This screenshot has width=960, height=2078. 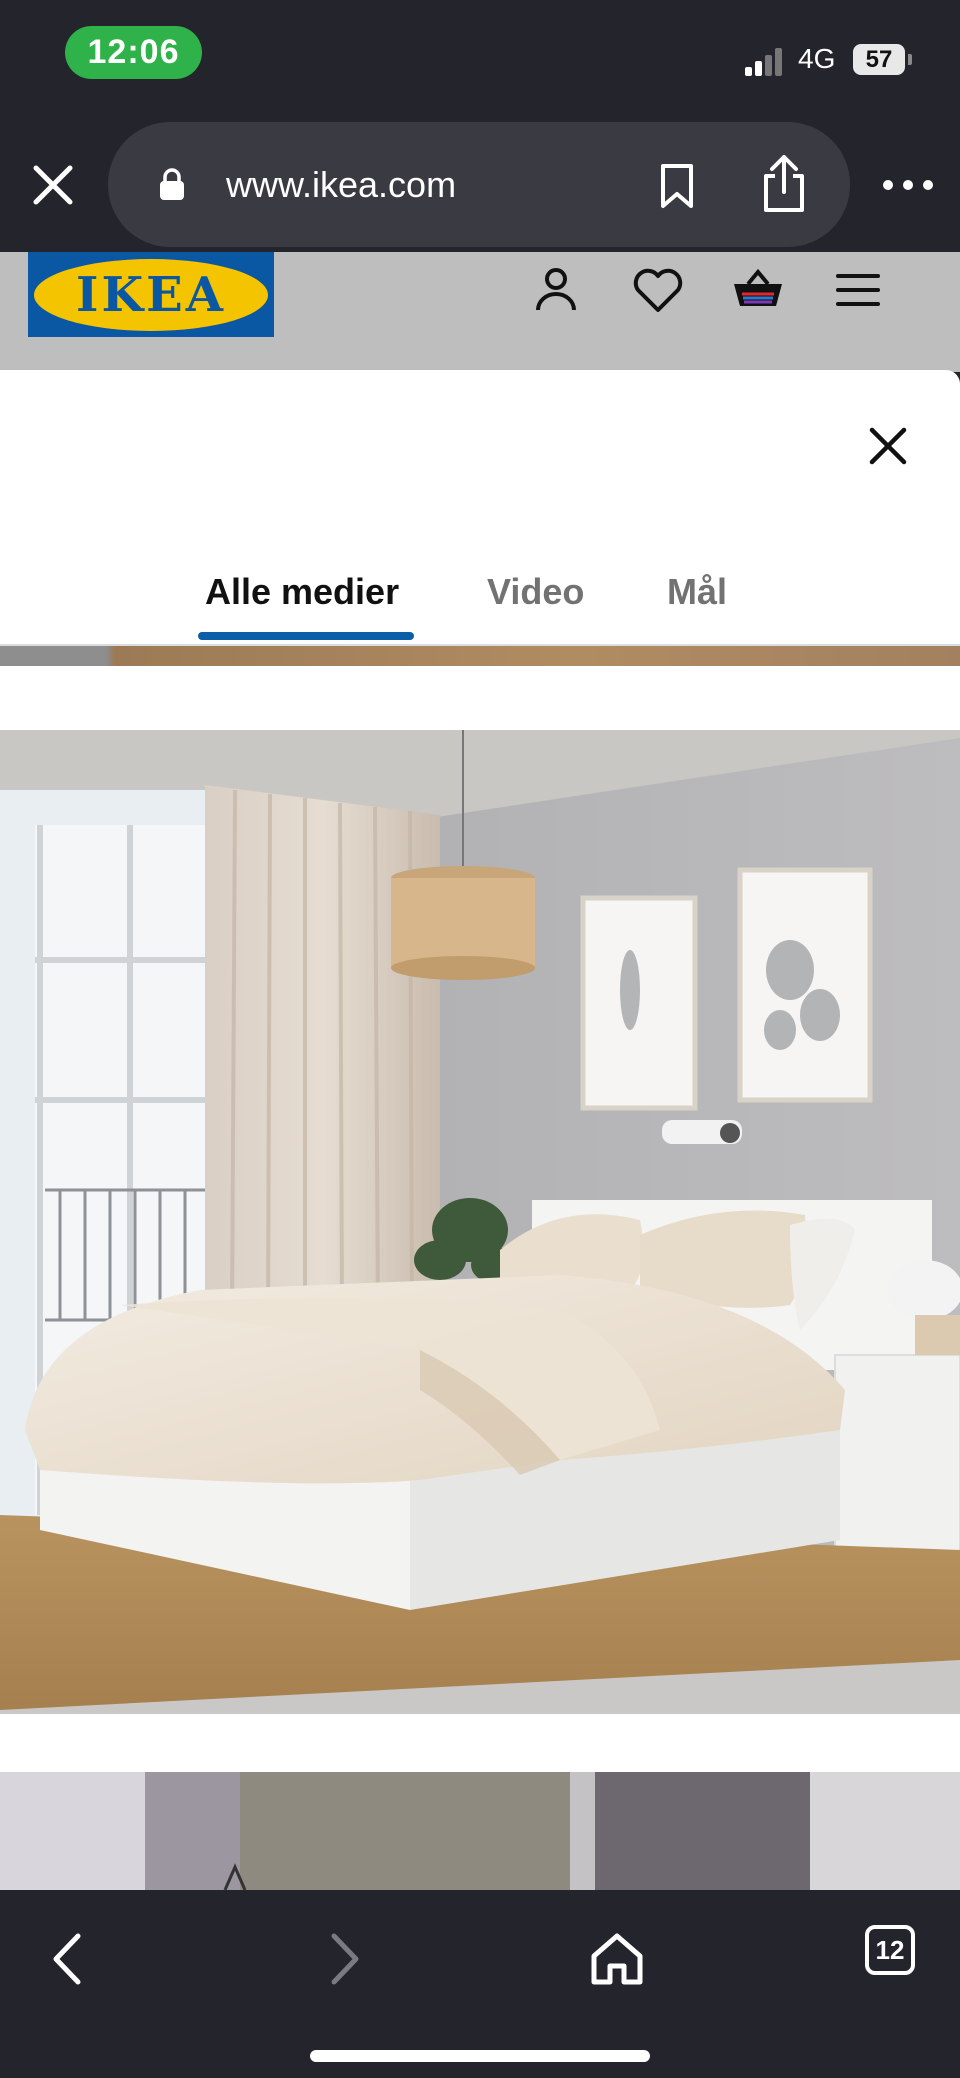 I want to click on network-type: 4G, so click(x=817, y=58).